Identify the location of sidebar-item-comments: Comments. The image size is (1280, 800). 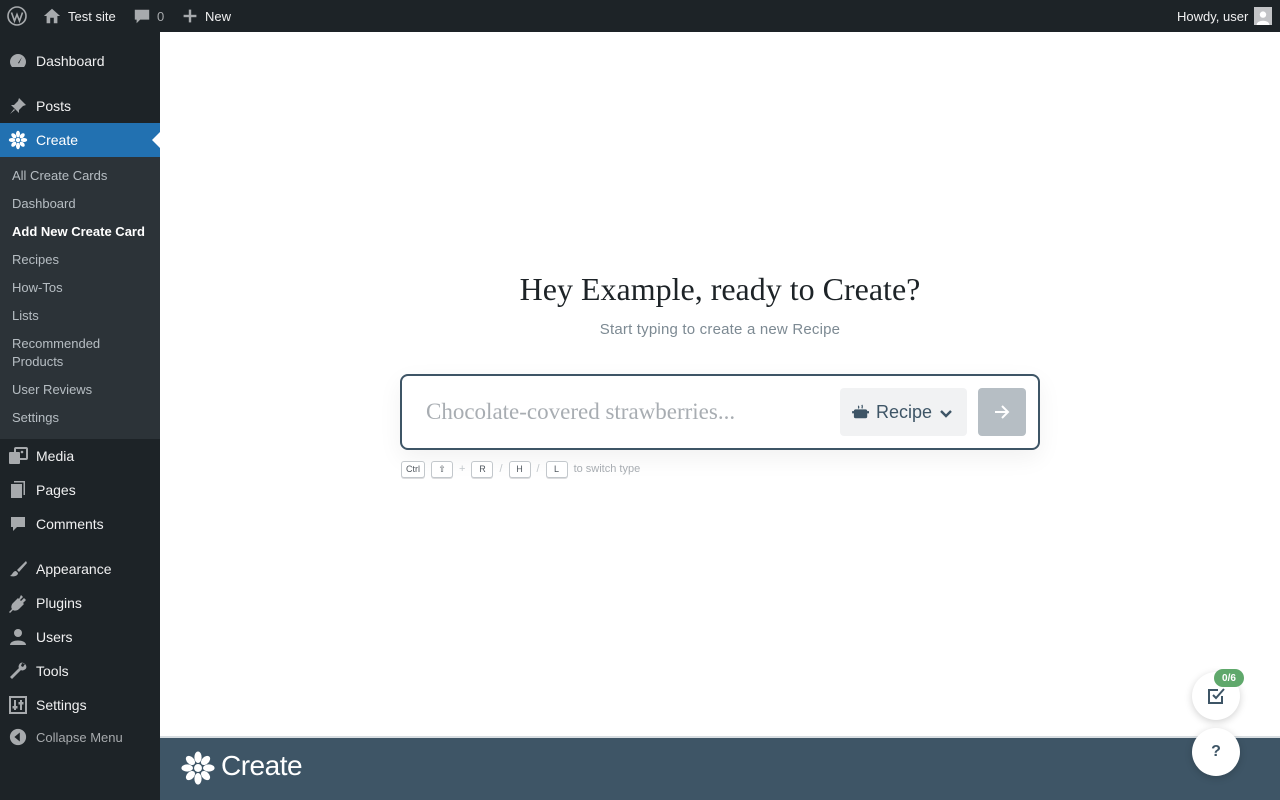
(80, 524).